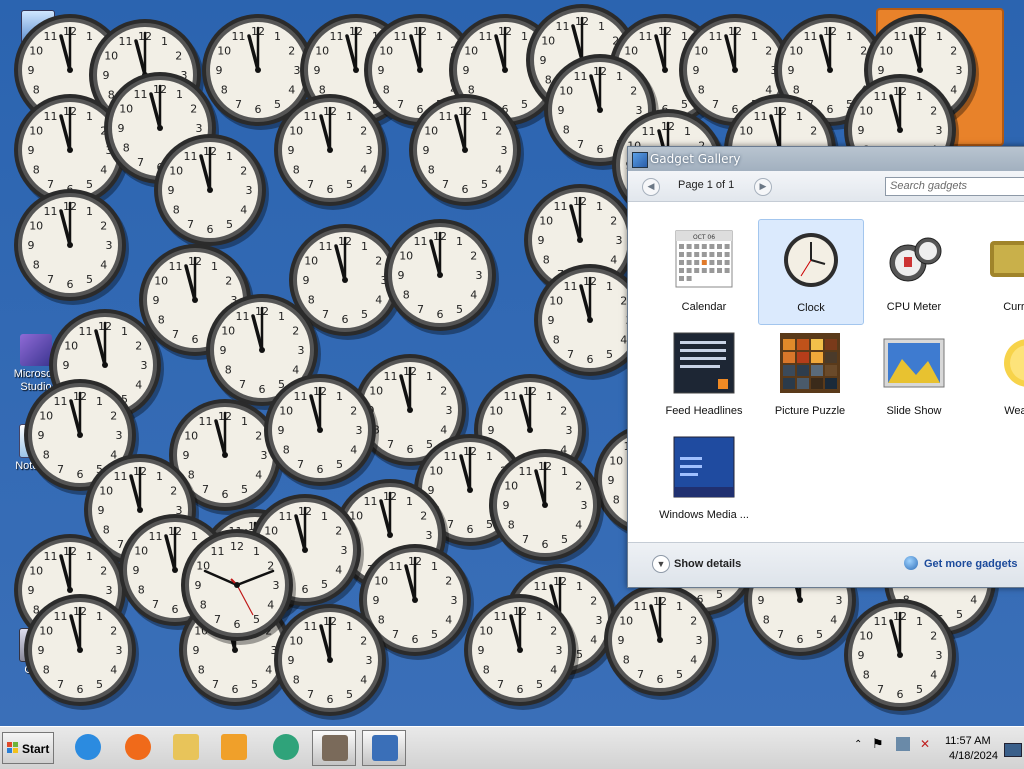 This screenshot has height=769, width=1024. What do you see at coordinates (971, 564) in the screenshot?
I see `get-more-label: Get more gadgets` at bounding box center [971, 564].